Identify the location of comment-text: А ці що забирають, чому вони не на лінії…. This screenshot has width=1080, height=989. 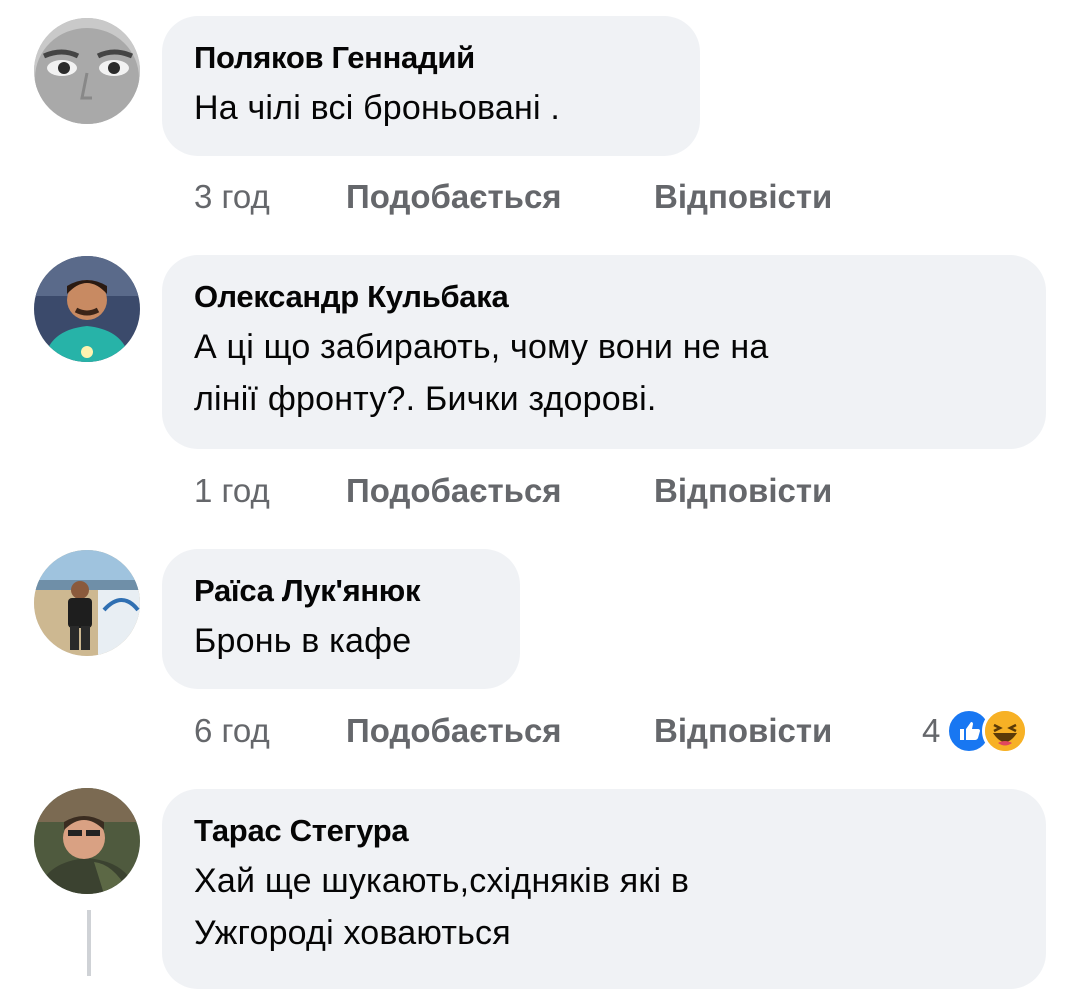
(603, 373).